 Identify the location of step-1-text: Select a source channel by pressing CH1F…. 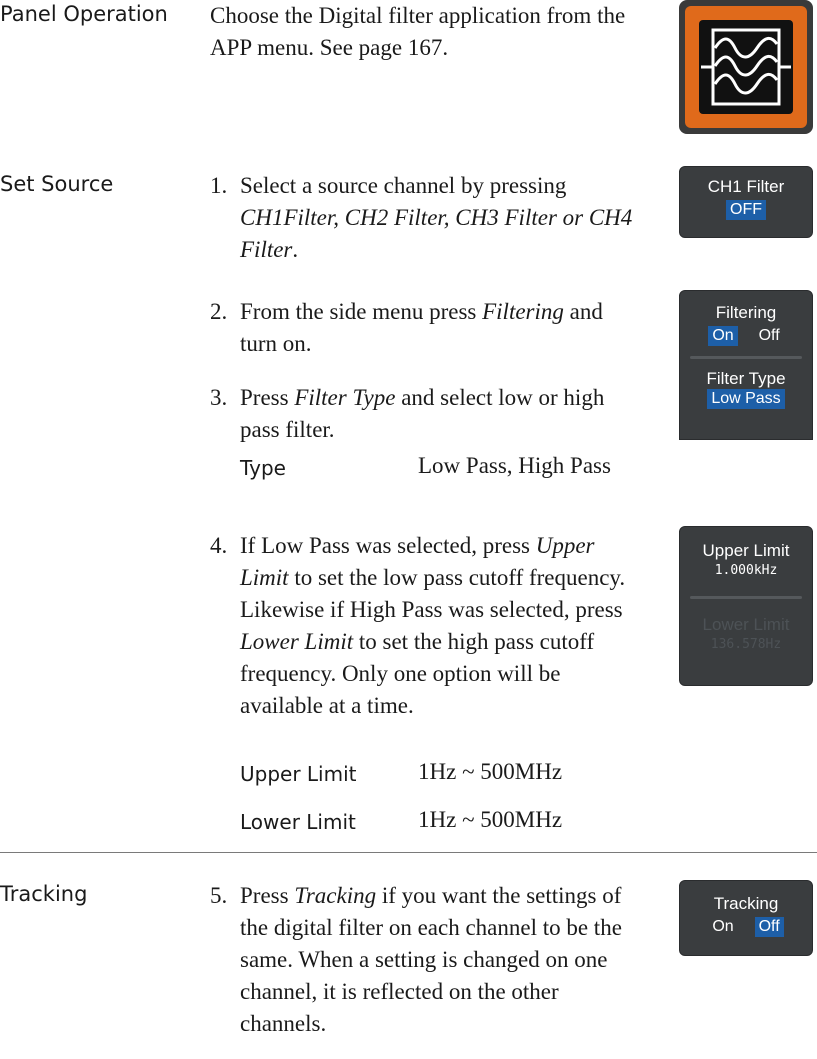
(436, 217).